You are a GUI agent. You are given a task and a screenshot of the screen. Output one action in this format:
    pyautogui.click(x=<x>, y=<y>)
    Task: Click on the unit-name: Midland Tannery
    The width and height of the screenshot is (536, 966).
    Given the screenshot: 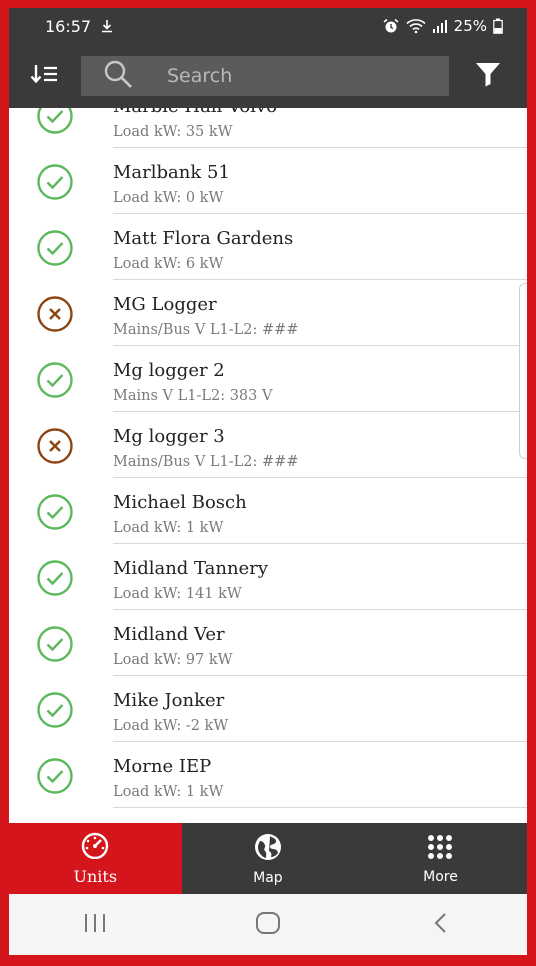 What is the action you would take?
    pyautogui.click(x=190, y=568)
    